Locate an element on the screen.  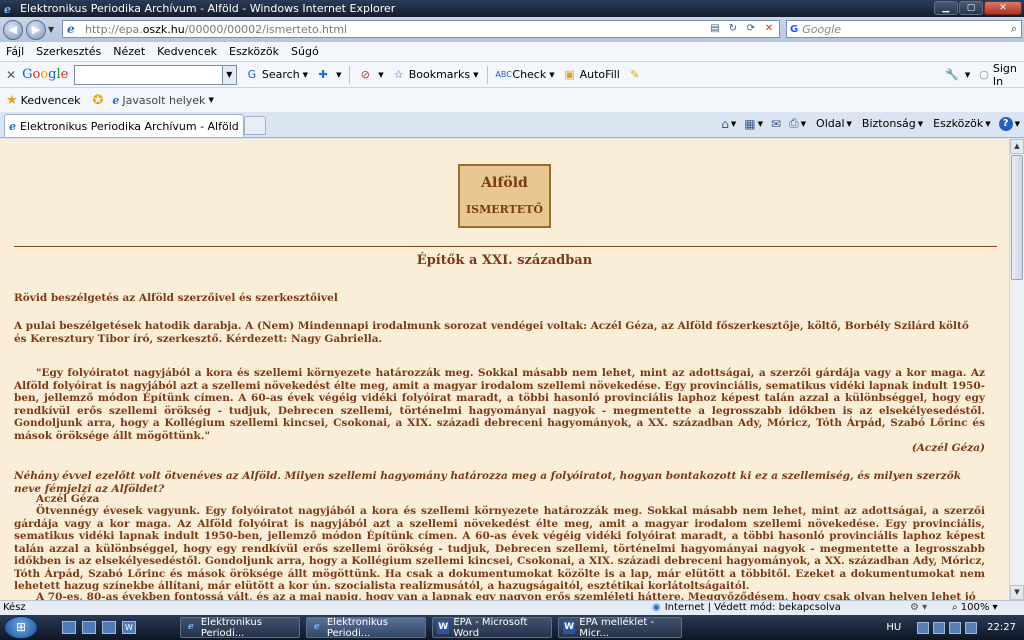
back-button: ◀ is located at coordinates (13, 29).